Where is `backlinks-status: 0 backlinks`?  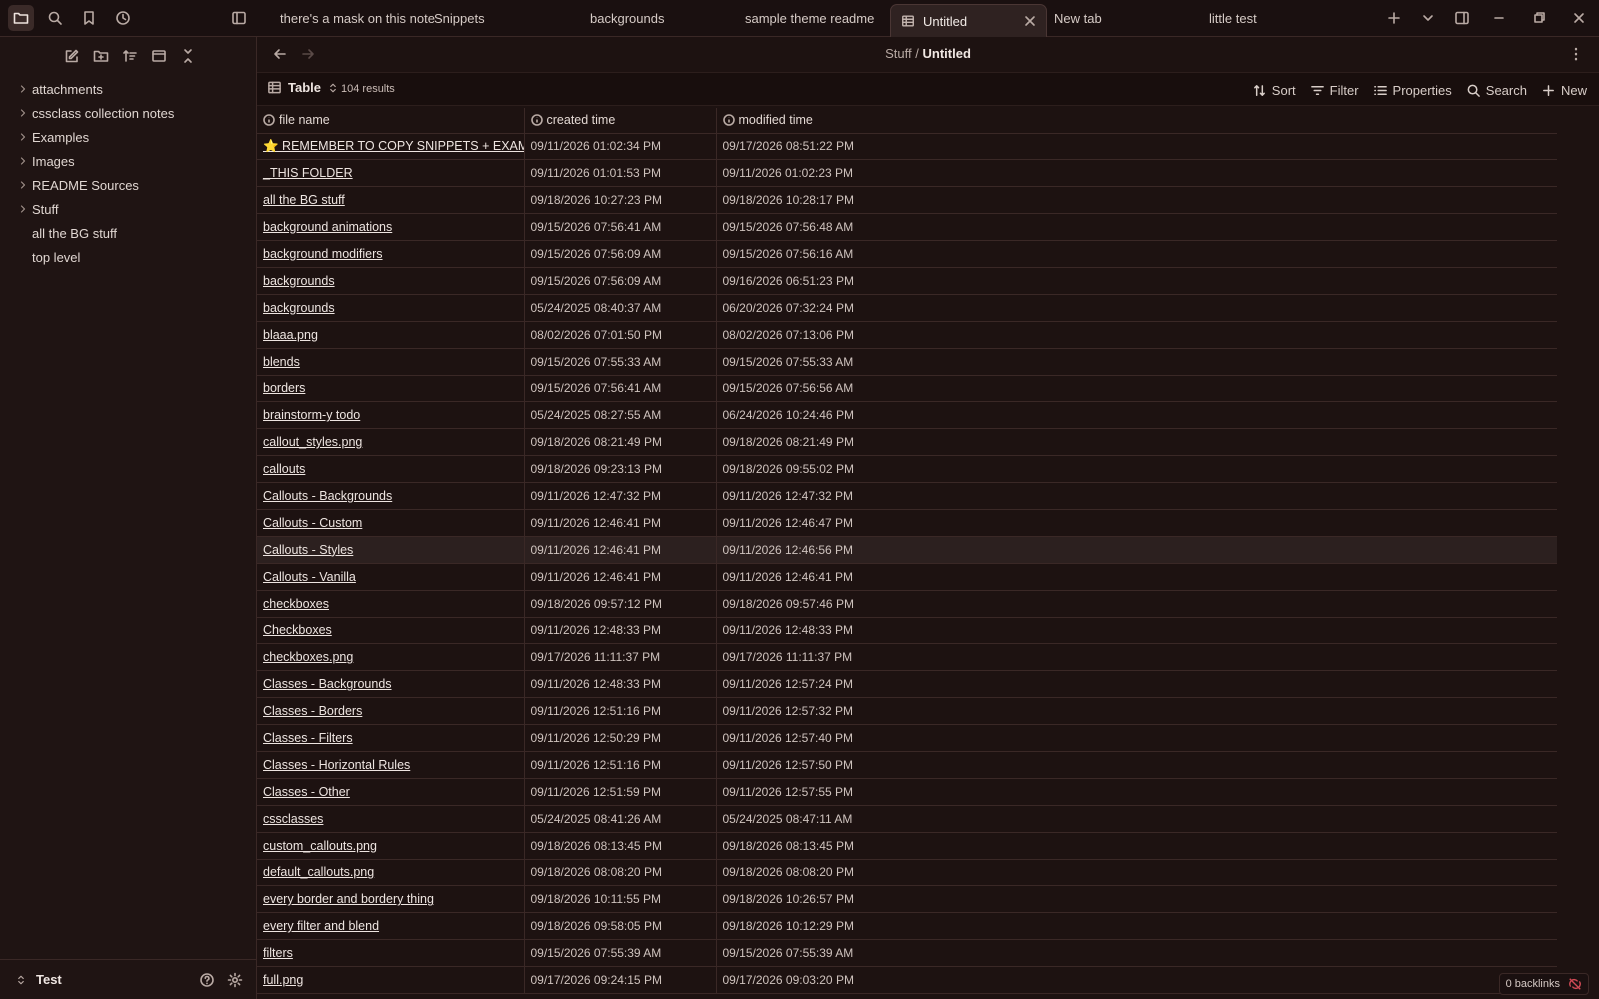 backlinks-status: 0 backlinks is located at coordinates (1543, 984).